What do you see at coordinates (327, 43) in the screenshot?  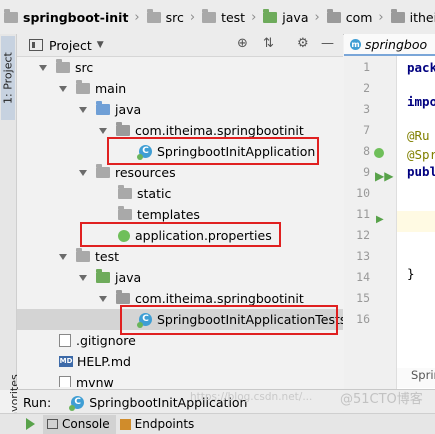 I see `minimize-icon: —` at bounding box center [327, 43].